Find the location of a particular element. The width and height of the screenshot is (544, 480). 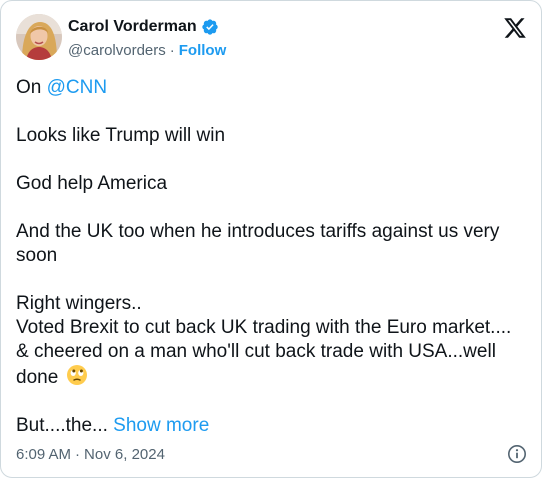

tweet-paragraph: But....the... Show more is located at coordinates (274, 426).